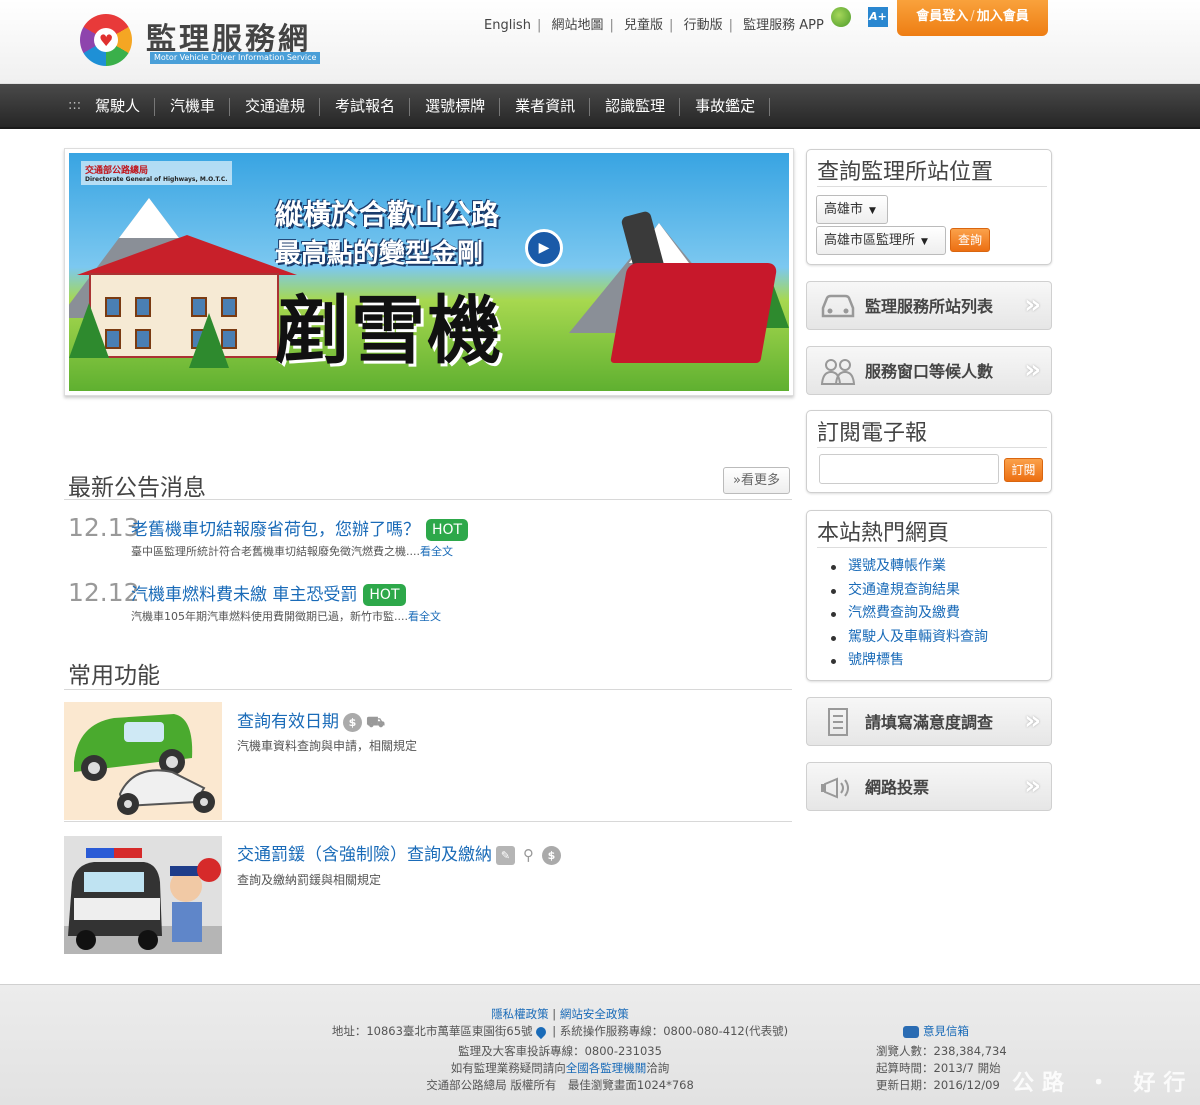 The width and height of the screenshot is (1200, 1105). I want to click on online-vote-label: 網路投票, so click(897, 787).